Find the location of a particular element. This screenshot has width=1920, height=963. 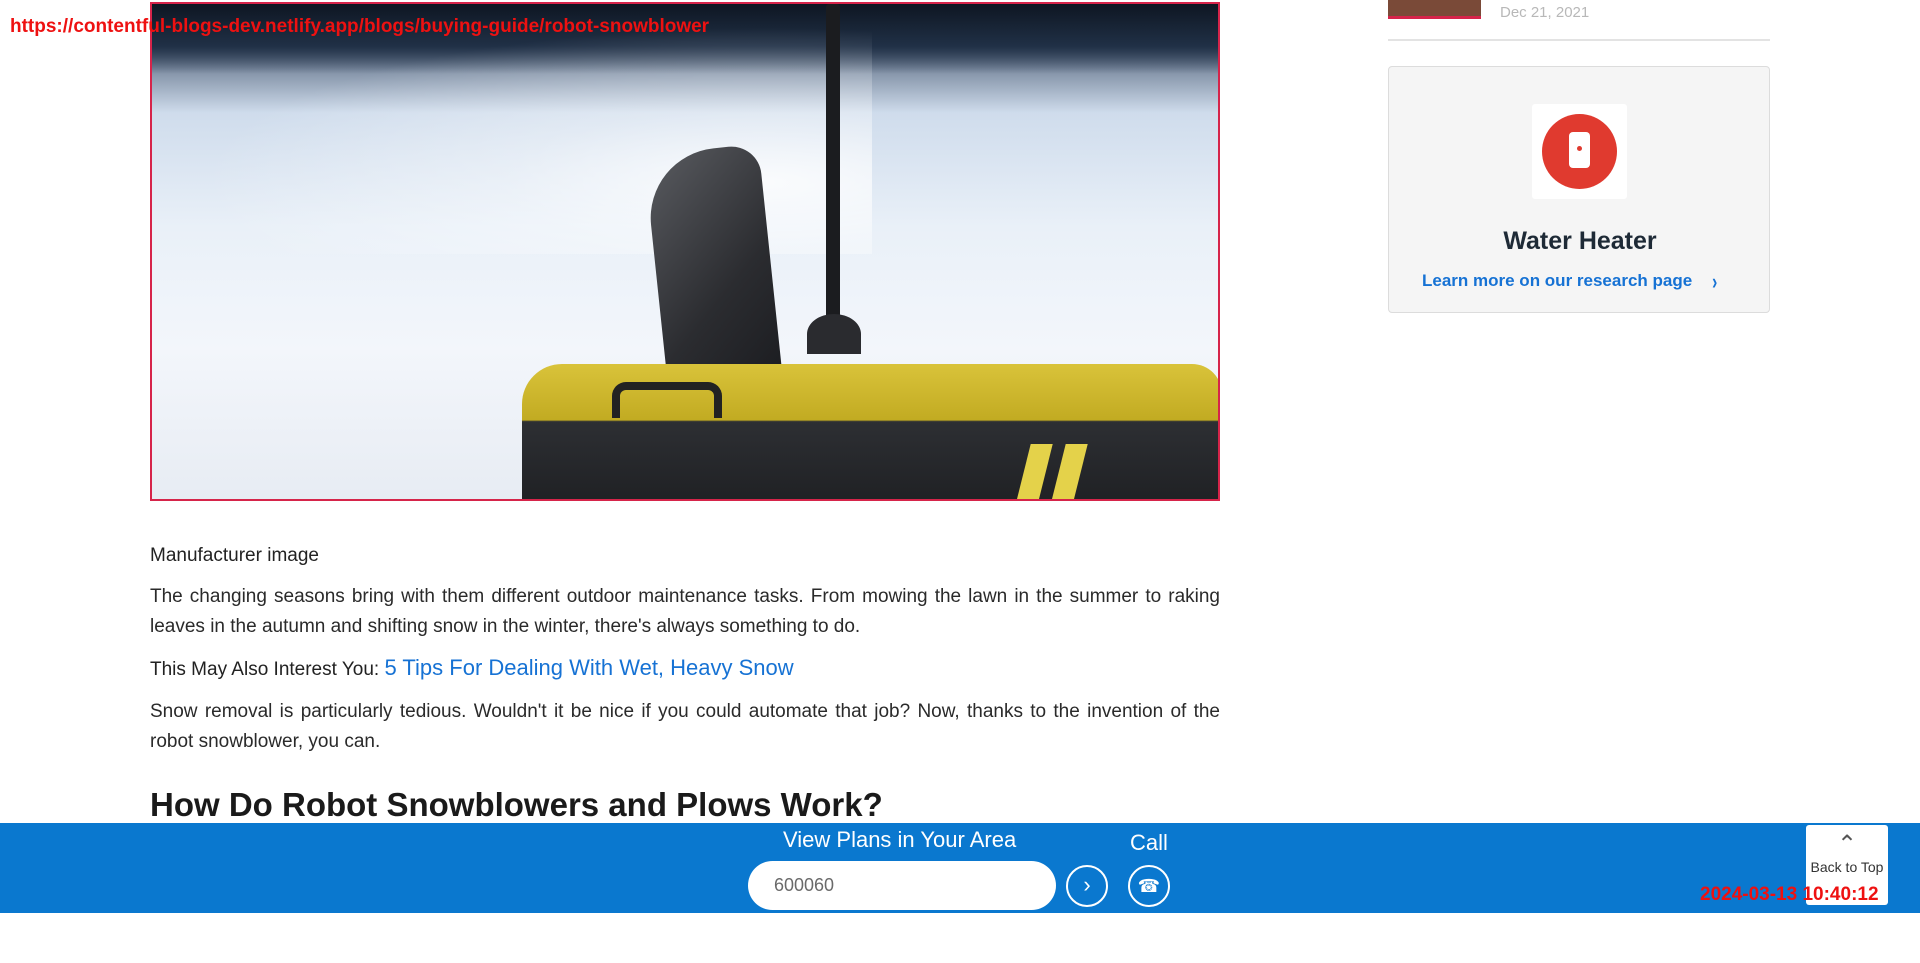

hero-antenna-pole is located at coordinates (833, 169).